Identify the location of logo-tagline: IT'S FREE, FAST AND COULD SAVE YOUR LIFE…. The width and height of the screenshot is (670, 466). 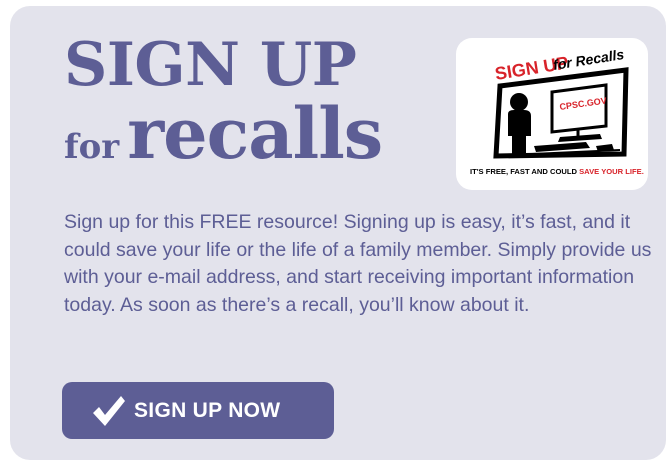
(557, 171).